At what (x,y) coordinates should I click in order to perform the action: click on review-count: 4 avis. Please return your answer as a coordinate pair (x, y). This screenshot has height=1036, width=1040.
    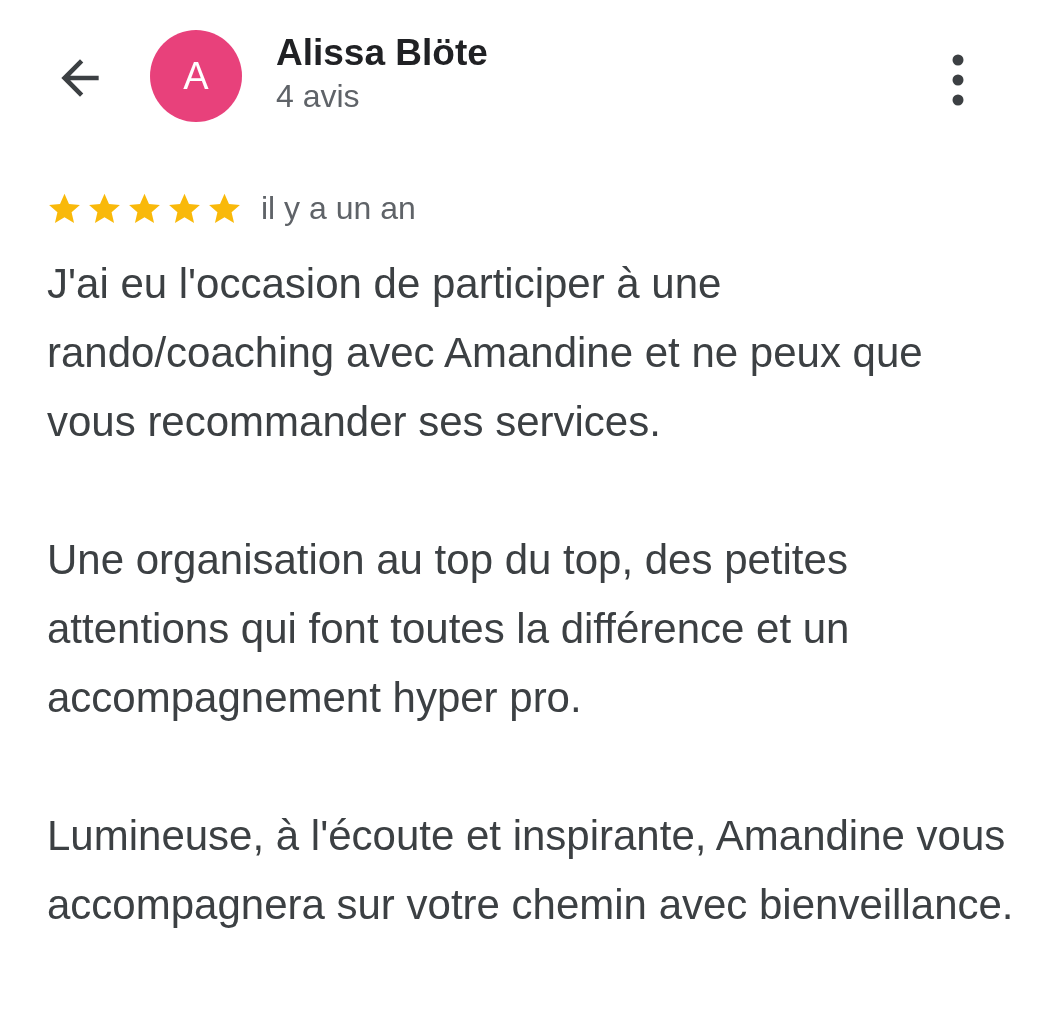
    Looking at the image, I should click on (318, 96).